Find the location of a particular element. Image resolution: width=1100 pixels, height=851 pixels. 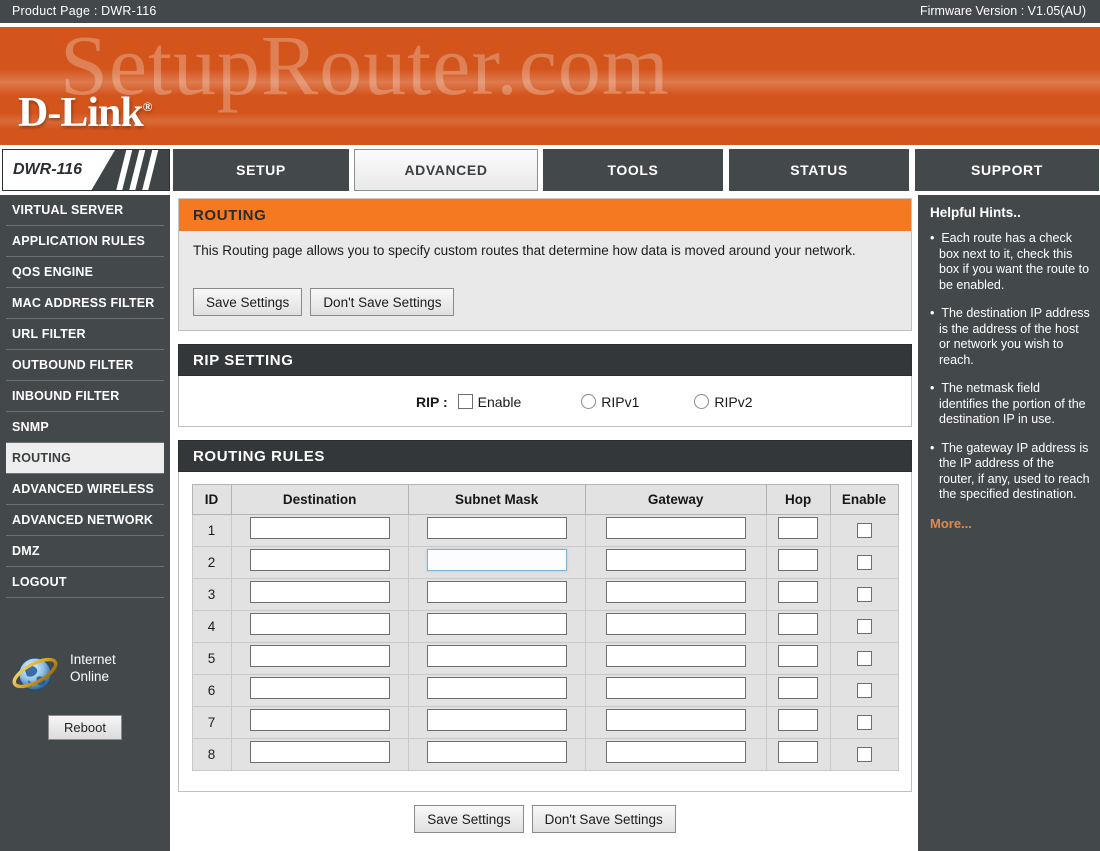

row-id-cell: 2 is located at coordinates (211, 562).